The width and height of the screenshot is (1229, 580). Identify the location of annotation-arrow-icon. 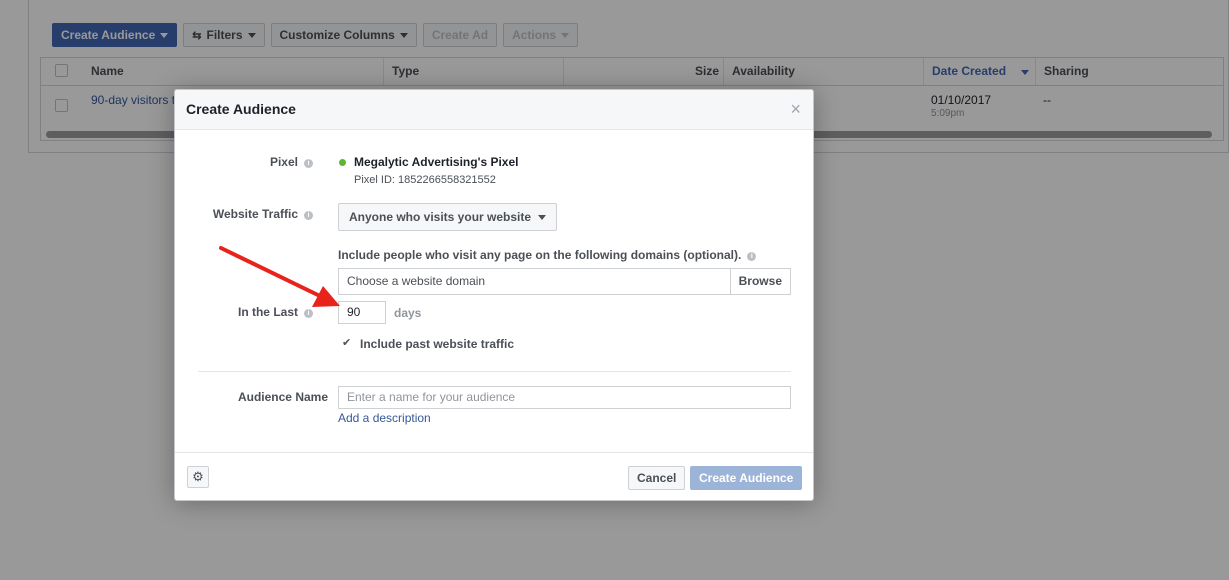
(279, 276).